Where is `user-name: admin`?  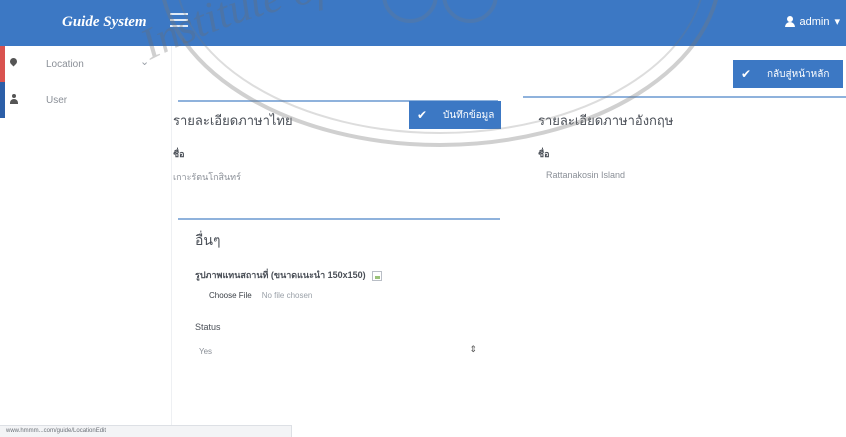 user-name: admin is located at coordinates (814, 21).